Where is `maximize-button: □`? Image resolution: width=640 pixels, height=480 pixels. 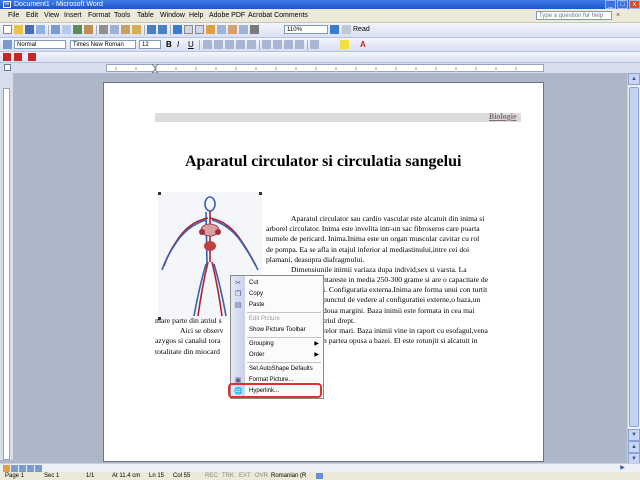 maximize-button: □ is located at coordinates (622, 4).